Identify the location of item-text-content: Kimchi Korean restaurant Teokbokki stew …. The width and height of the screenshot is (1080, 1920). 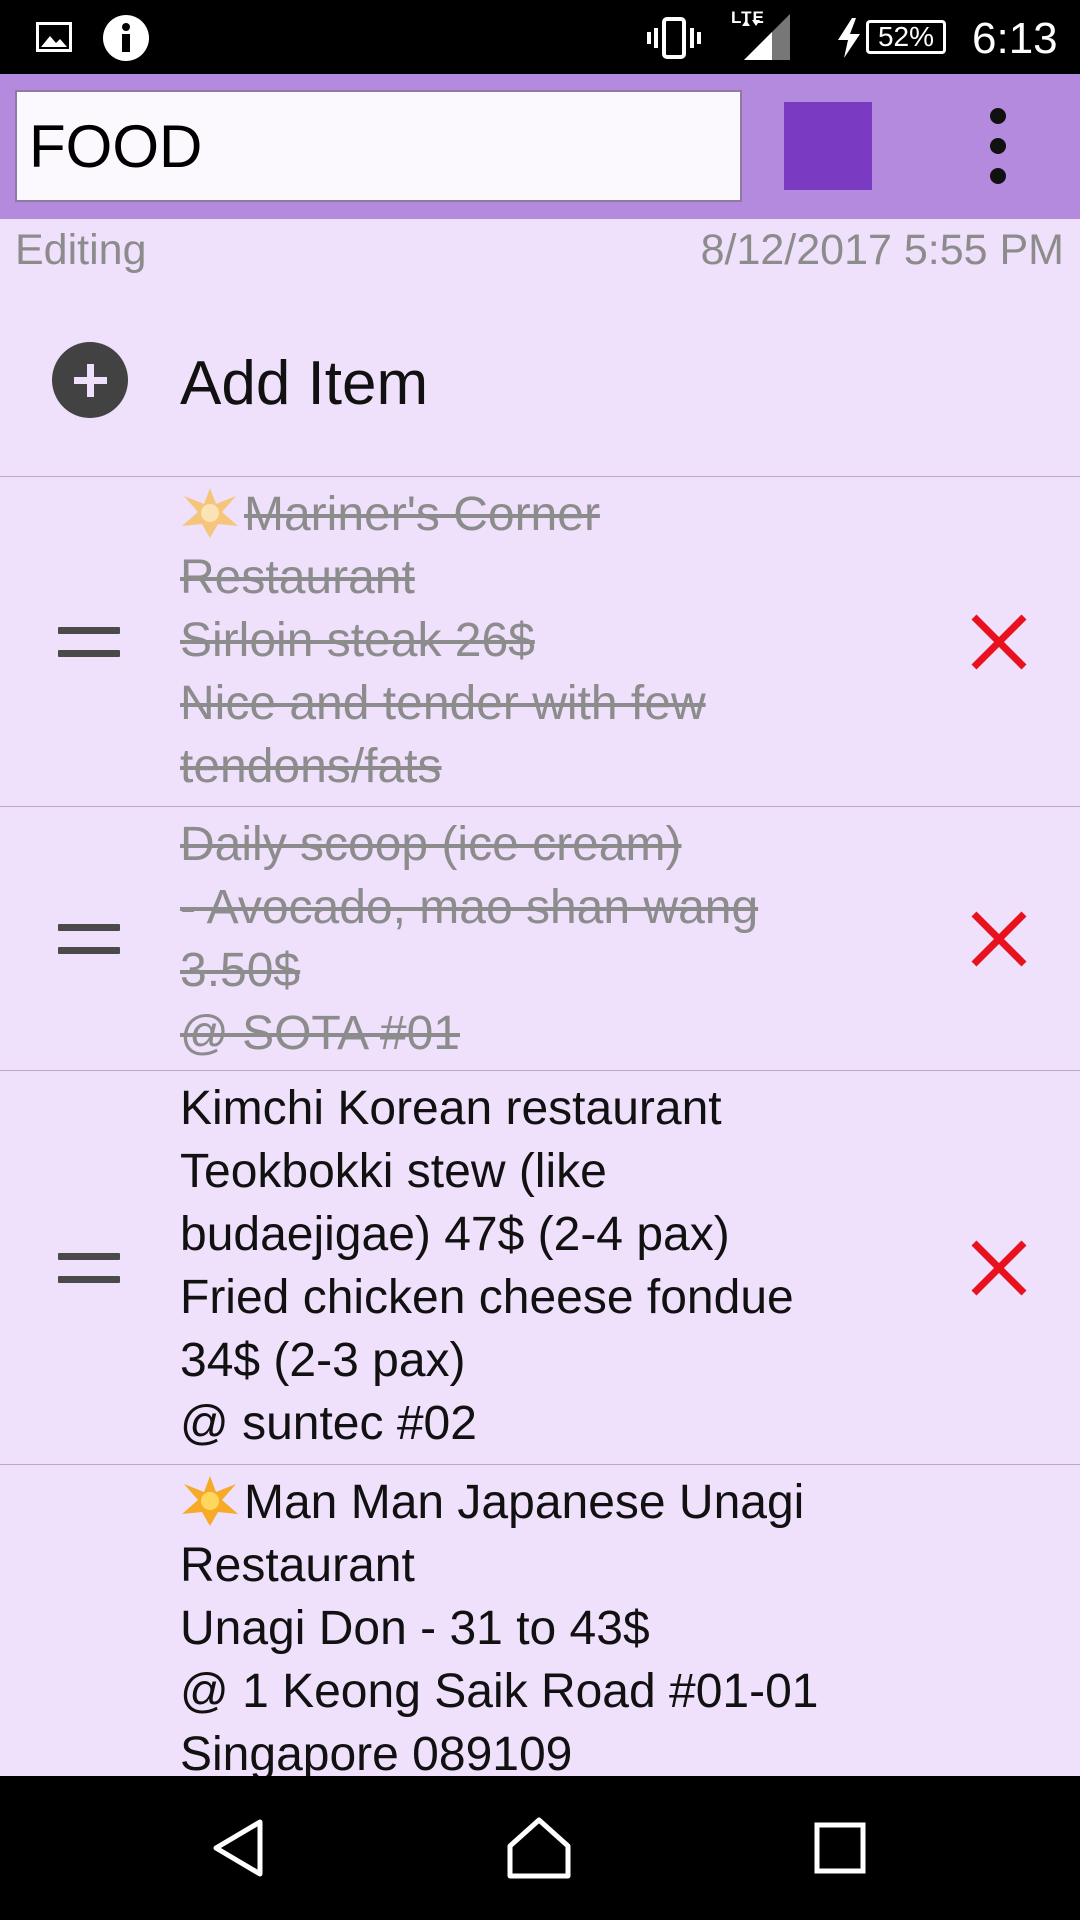
(487, 1266).